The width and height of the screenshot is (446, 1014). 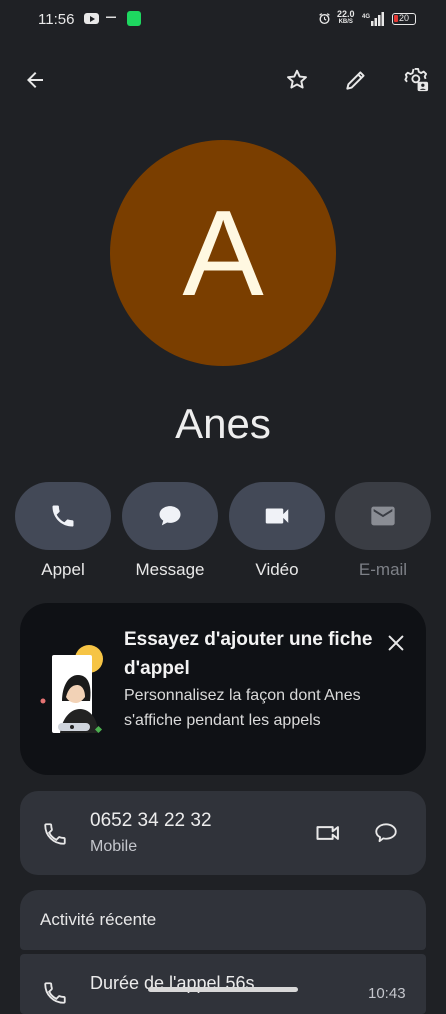 I want to click on call-time: 10:43, so click(x=387, y=993).